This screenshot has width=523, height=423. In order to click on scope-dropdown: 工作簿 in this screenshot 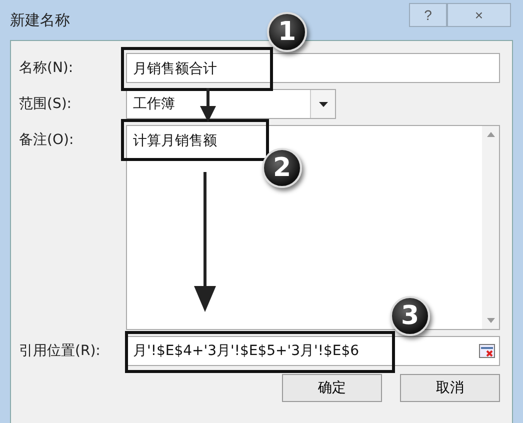, I will do `click(231, 104)`.